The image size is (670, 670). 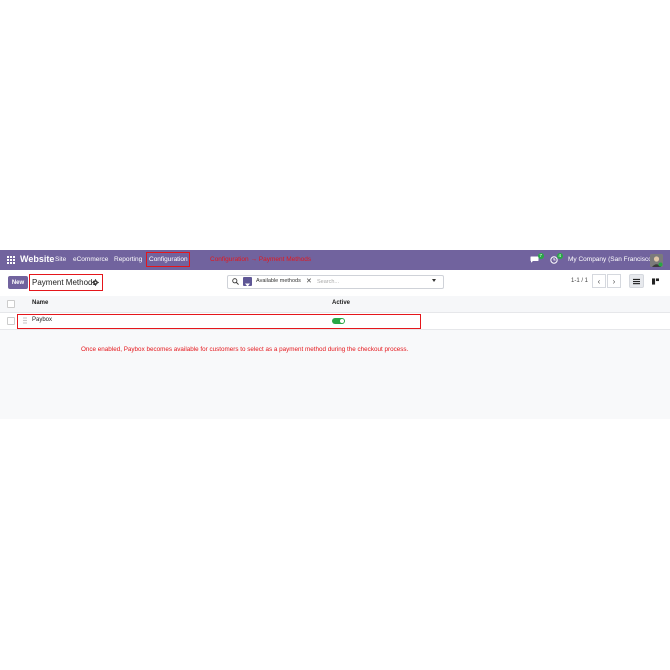 What do you see at coordinates (599, 281) in the screenshot?
I see `chevron-left-icon: ‹` at bounding box center [599, 281].